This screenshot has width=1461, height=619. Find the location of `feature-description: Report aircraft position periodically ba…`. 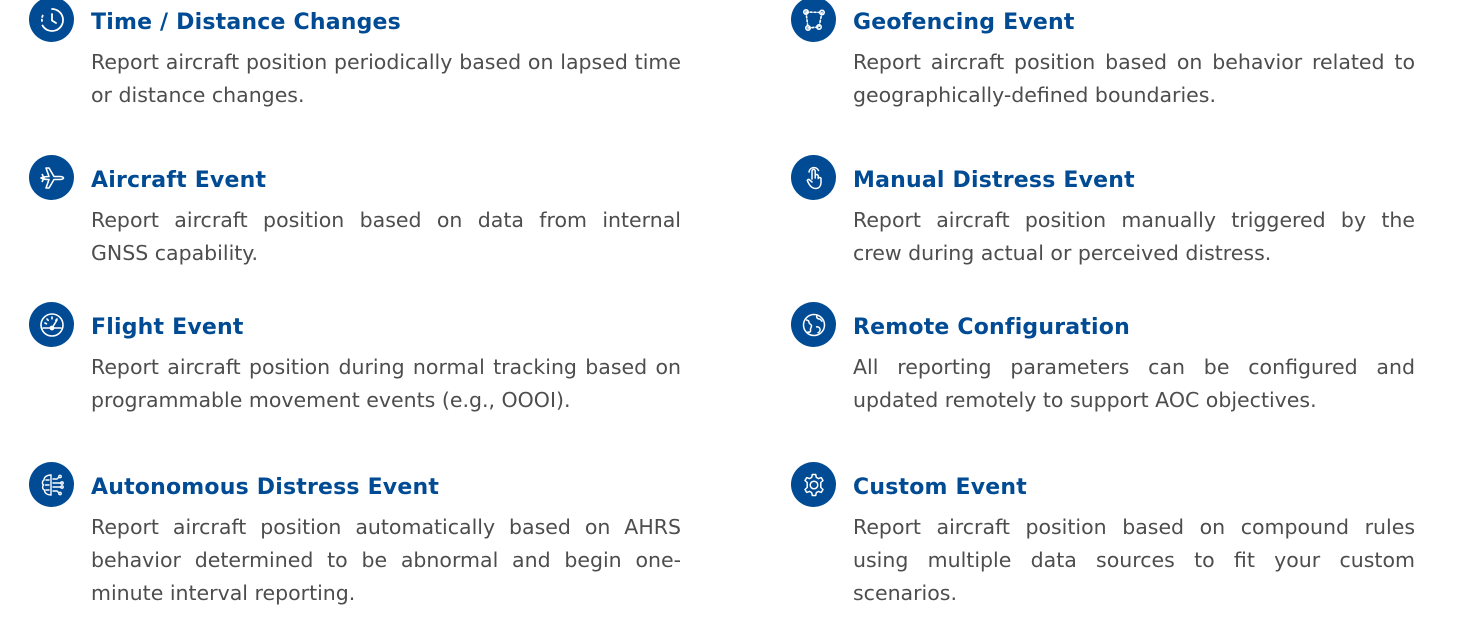

feature-description: Report aircraft position periodically ba… is located at coordinates (386, 78).